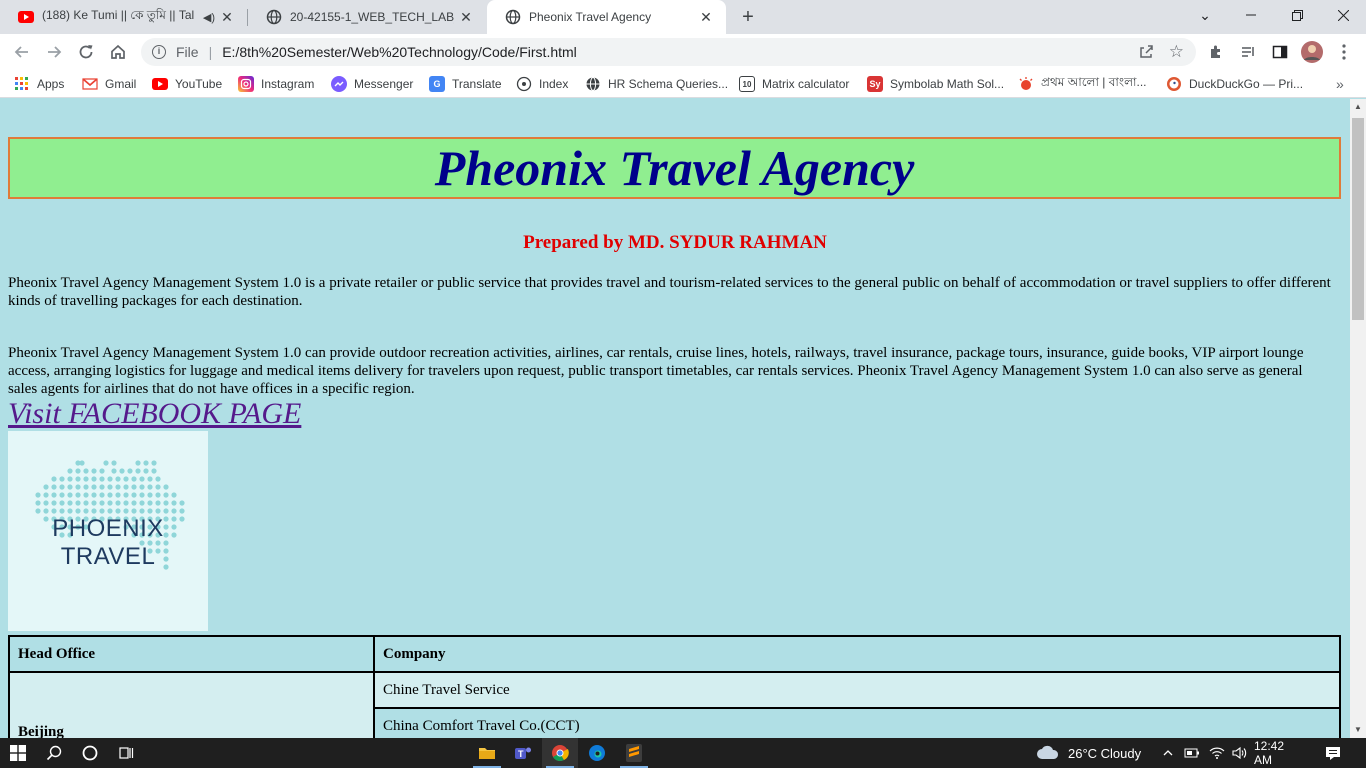 This screenshot has height=768, width=1366. I want to click on show-hidden-icons-icon, so click(1168, 753).